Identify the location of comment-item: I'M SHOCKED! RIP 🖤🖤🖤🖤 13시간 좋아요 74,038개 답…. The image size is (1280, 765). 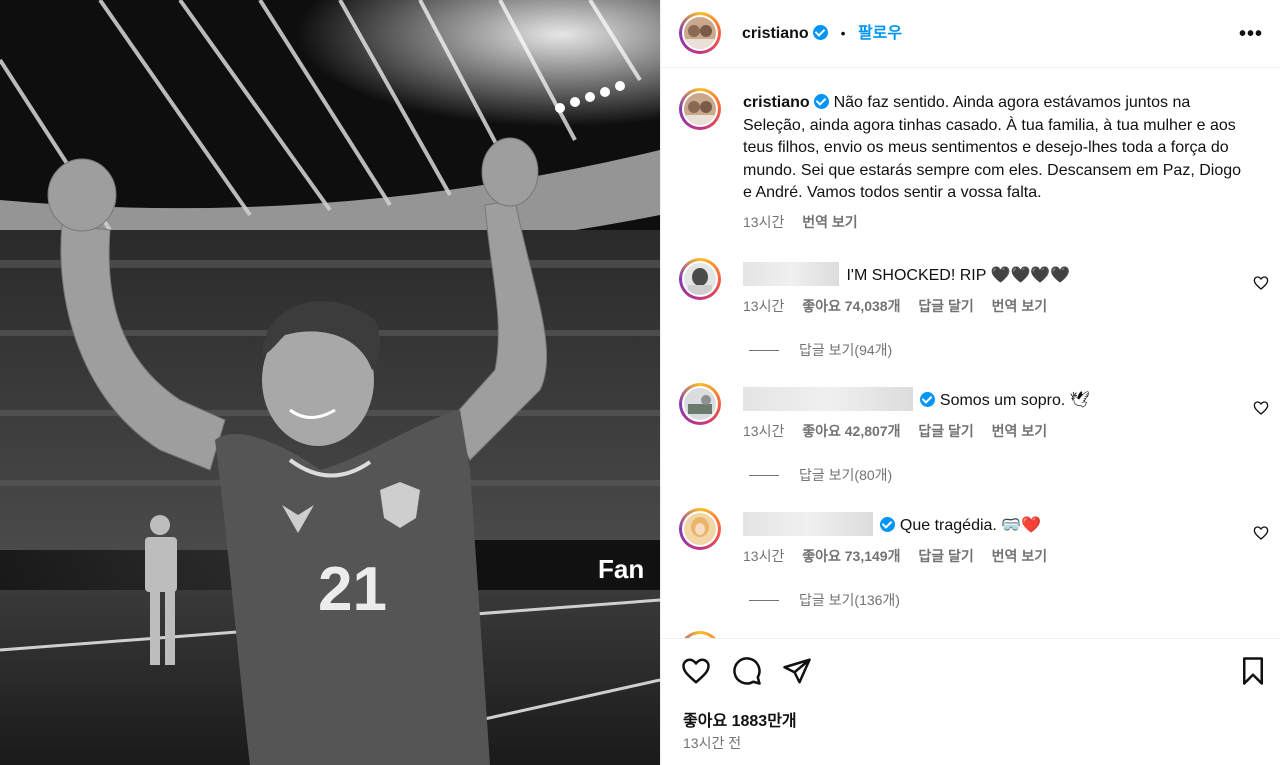
(993, 289).